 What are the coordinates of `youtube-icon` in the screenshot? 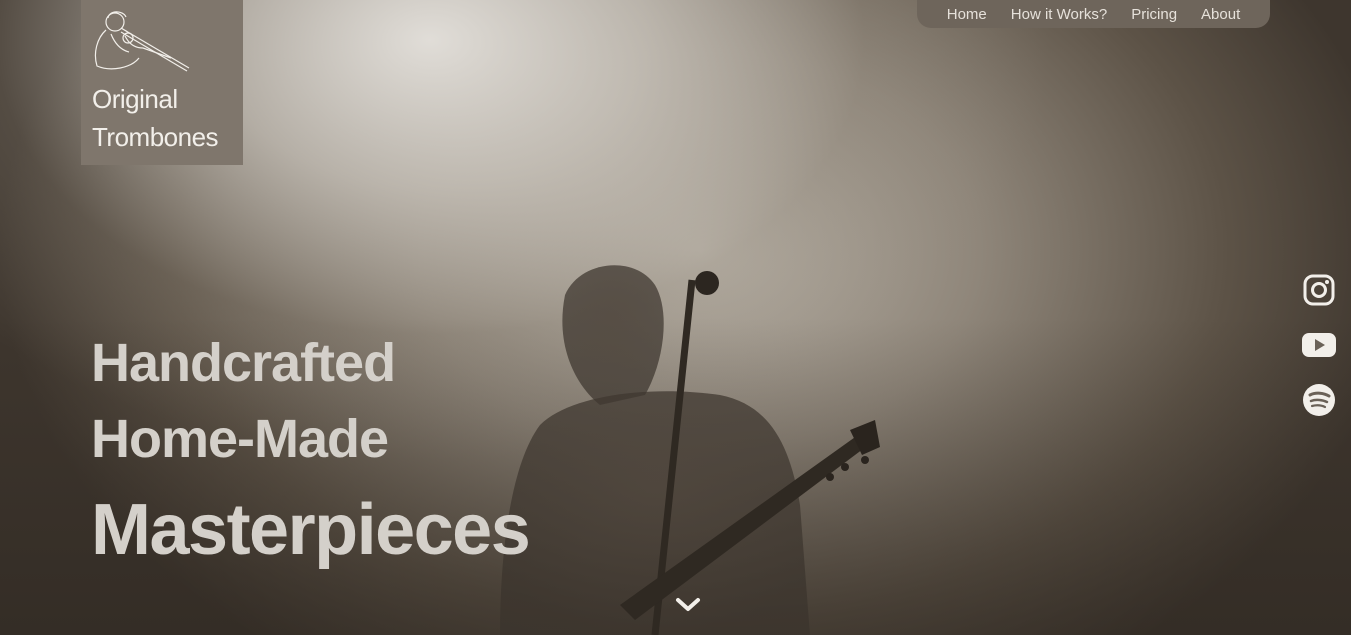 It's located at (1319, 345).